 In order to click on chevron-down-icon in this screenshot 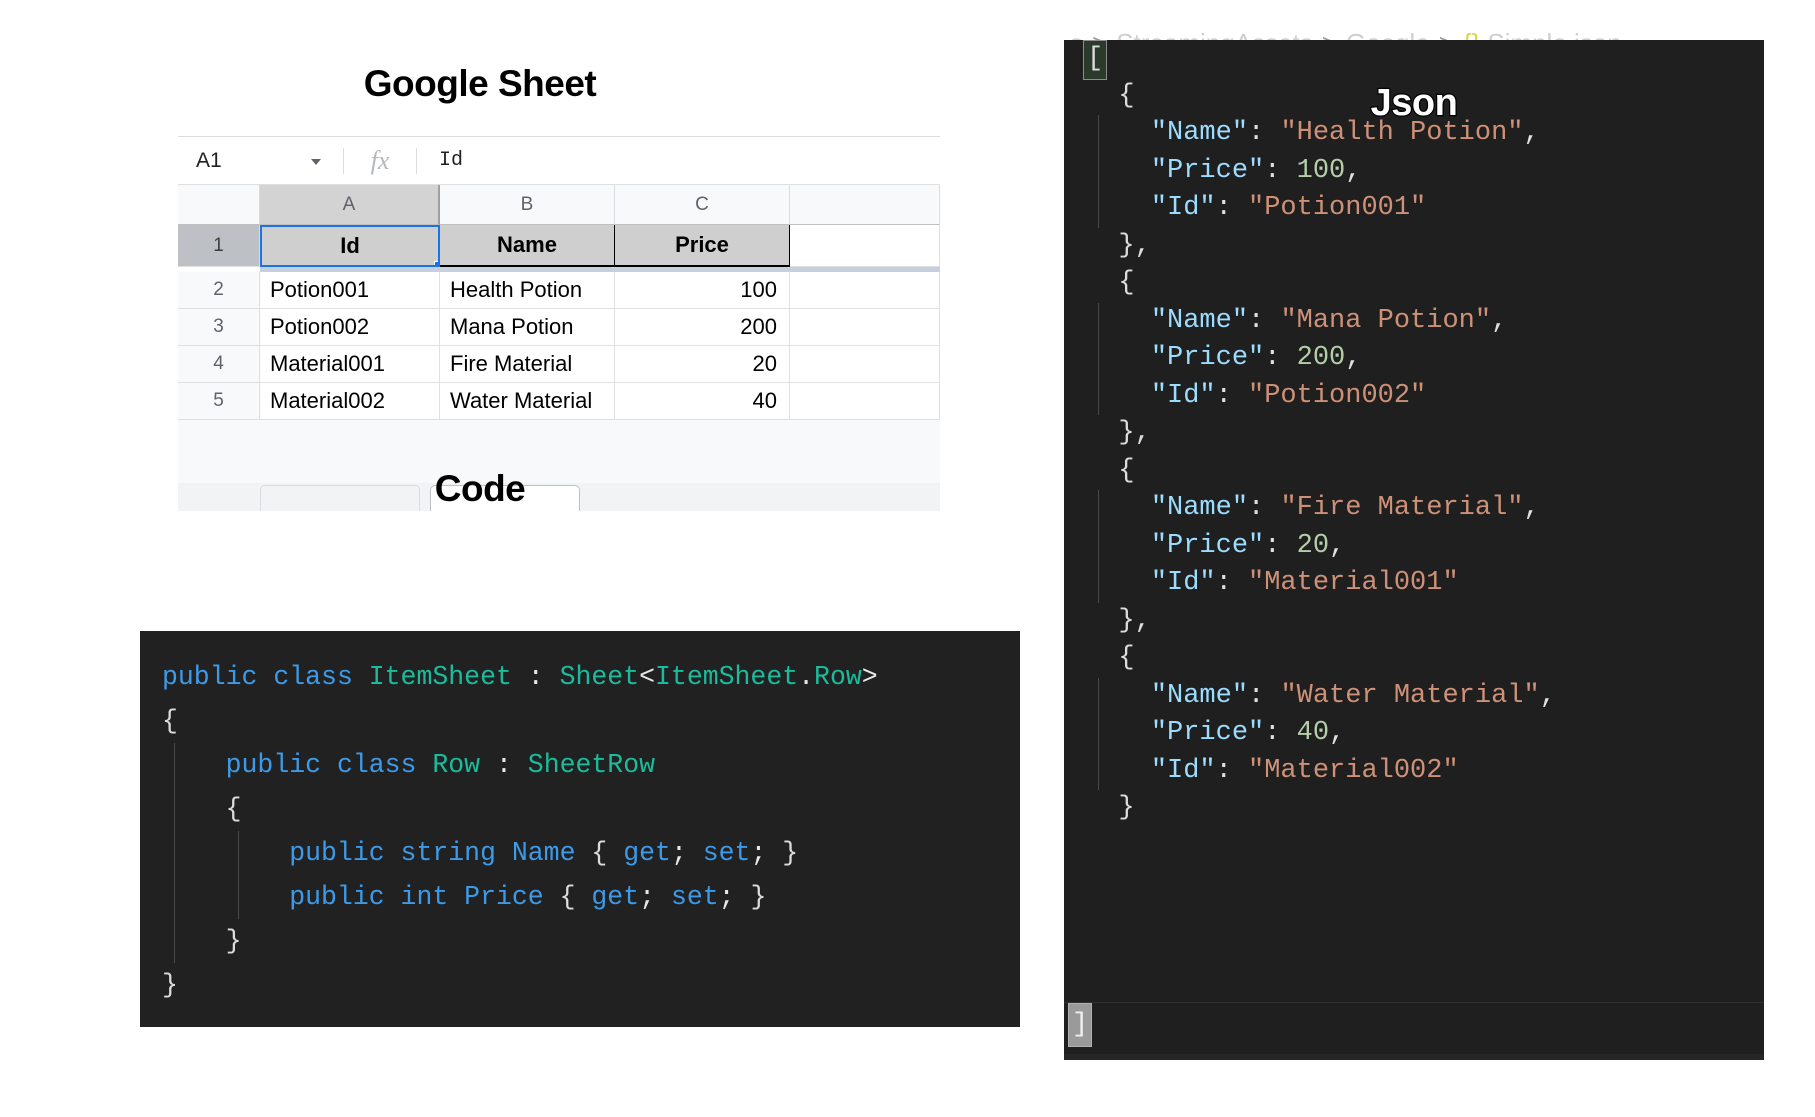, I will do `click(316, 161)`.